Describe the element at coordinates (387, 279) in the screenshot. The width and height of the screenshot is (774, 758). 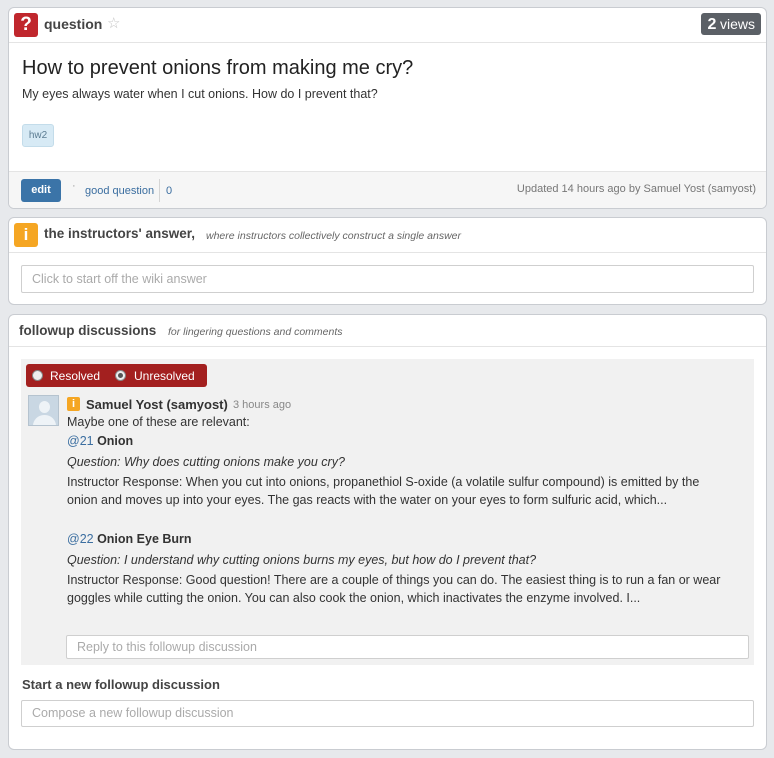
I see `wiki-answer-input: Click to start off the wiki answer` at that location.